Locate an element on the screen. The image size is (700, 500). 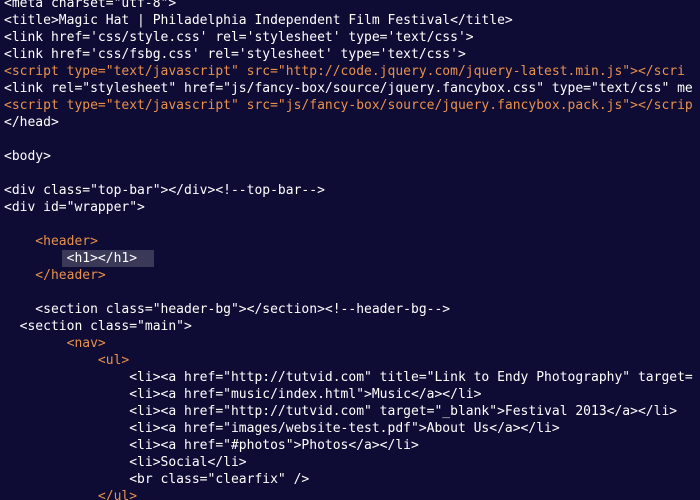
code-line-28: <li>Social</li> is located at coordinates (125, 462).